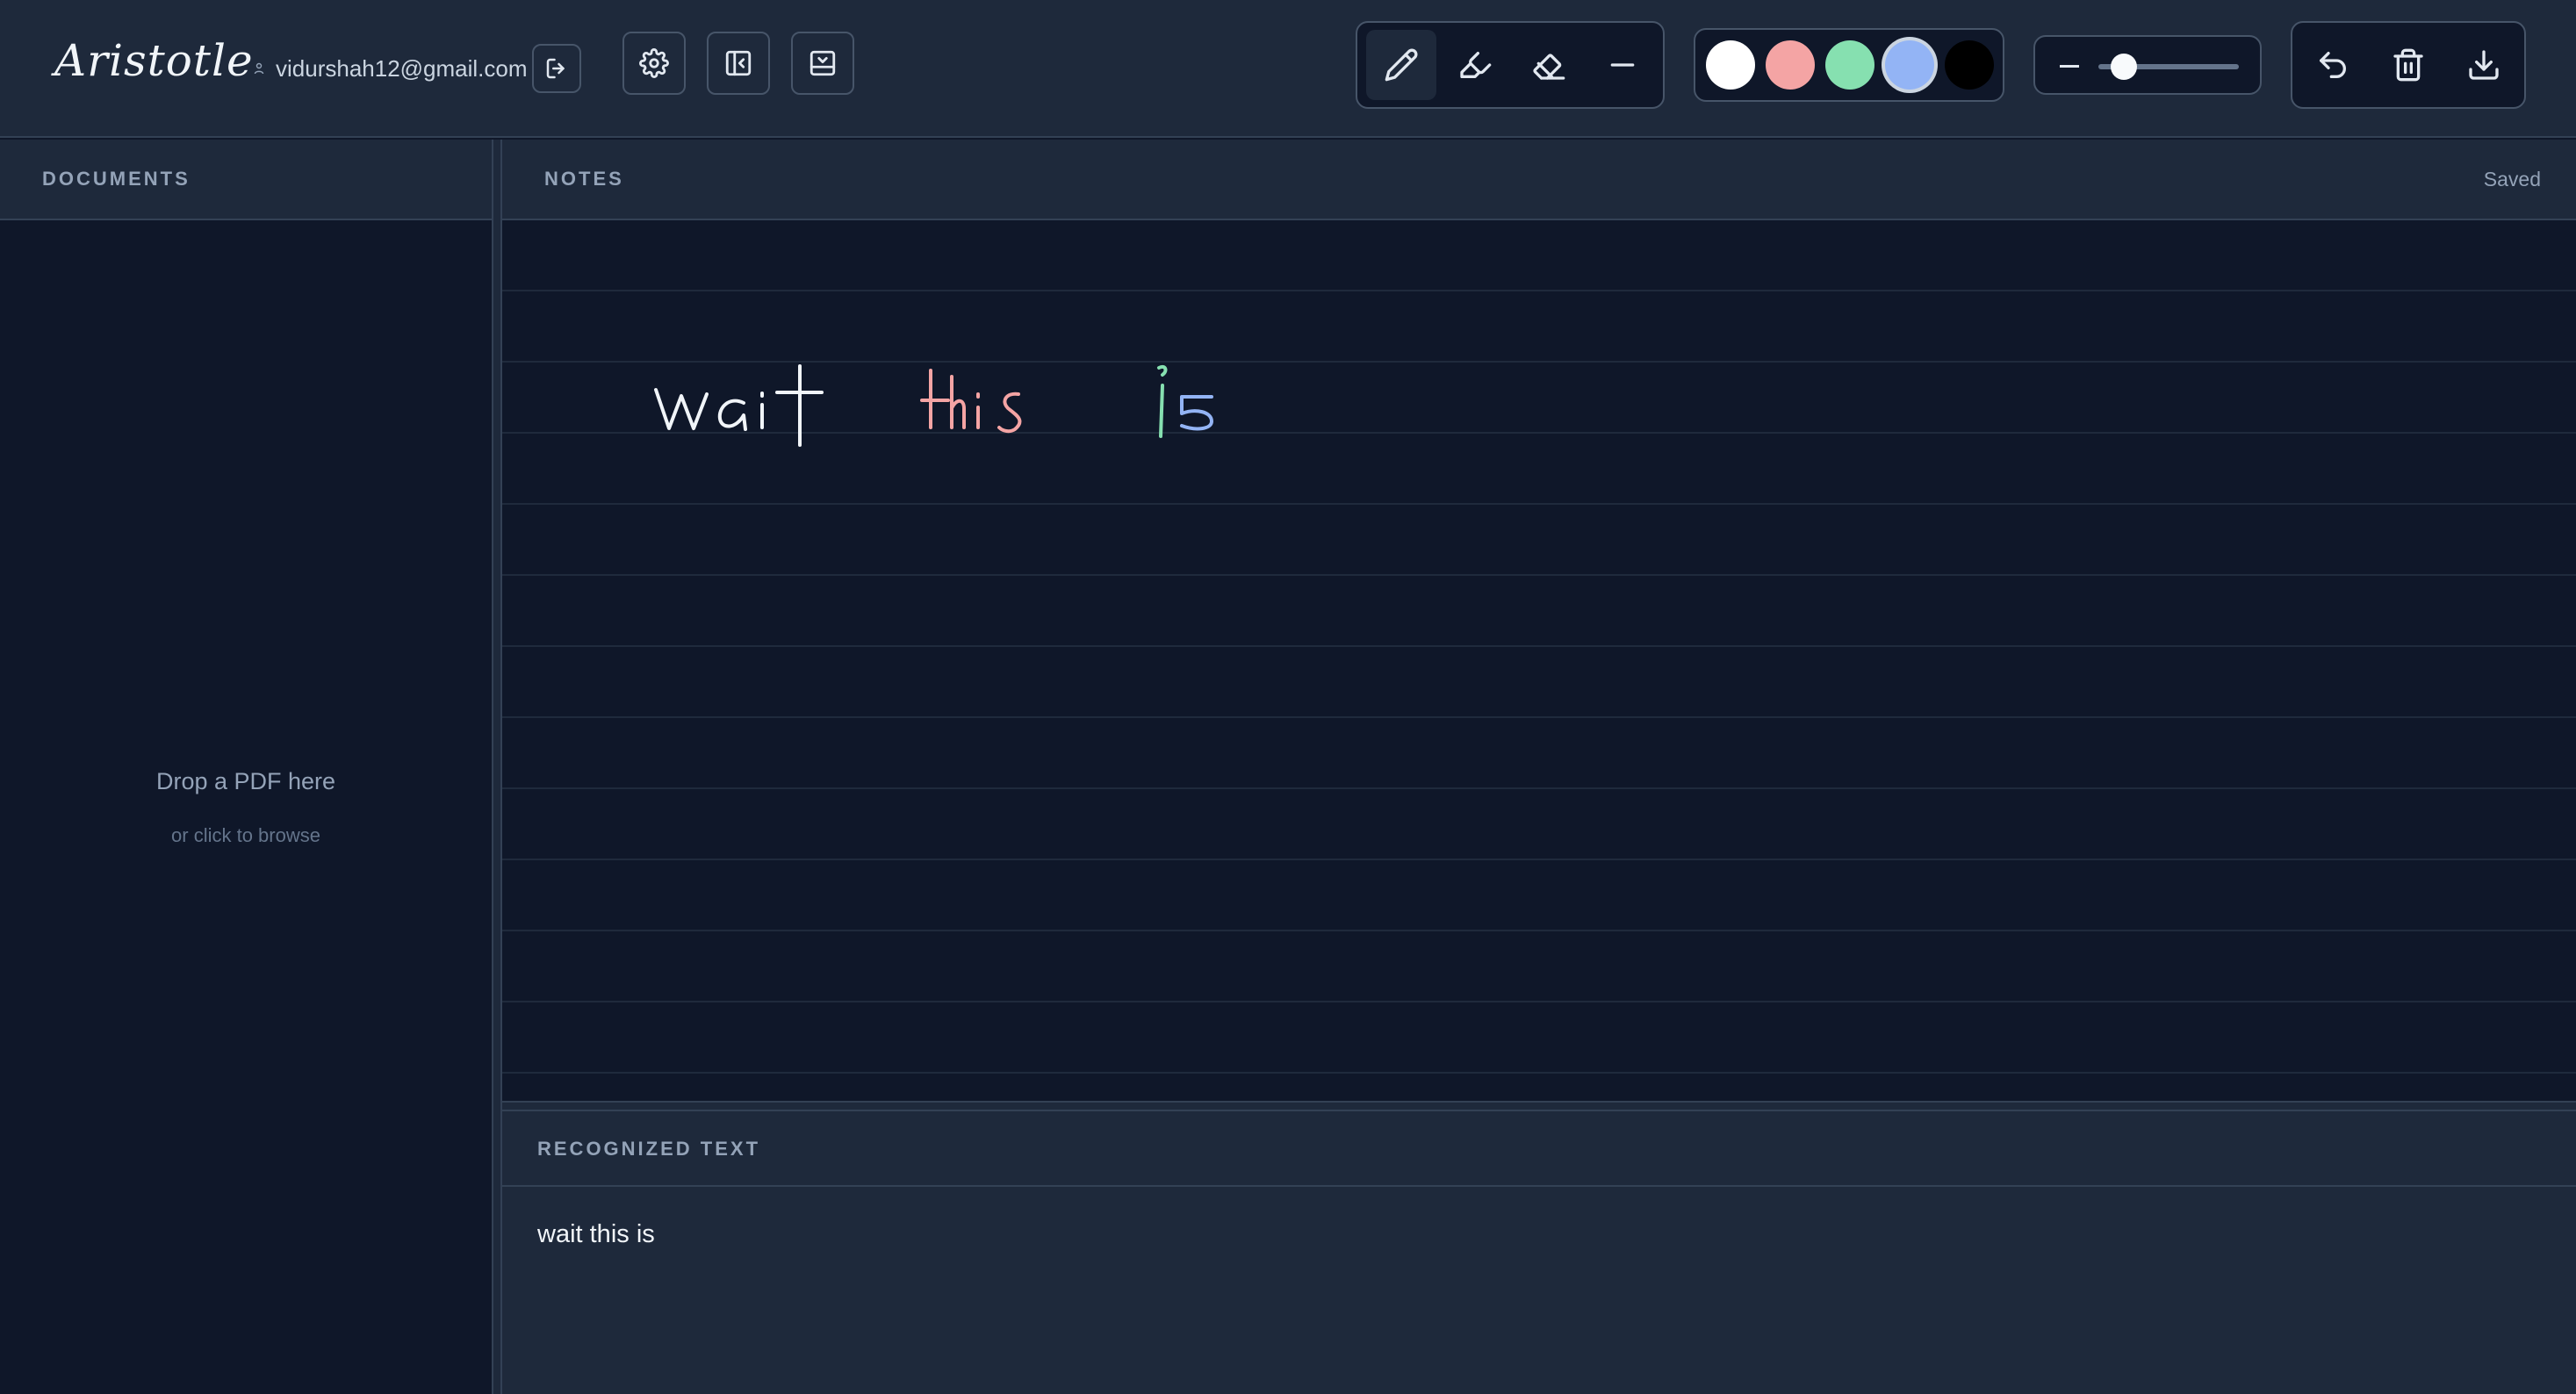 This screenshot has width=2576, height=1394. Describe the element at coordinates (1288, 69) in the screenshot. I see `top-bar: Aristotle vidurshah12@gmail.com` at that location.